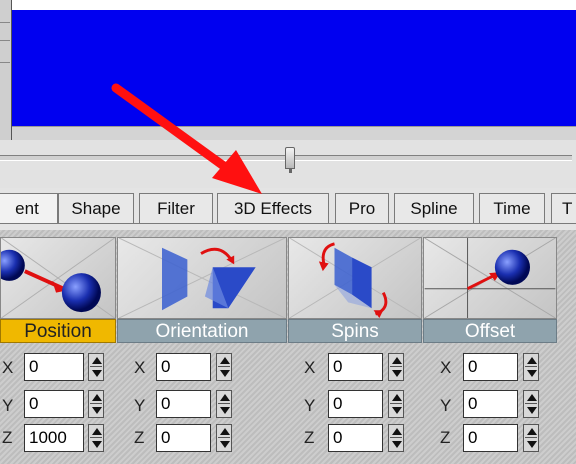  I want to click on tab-filter: Filter, so click(176, 208).